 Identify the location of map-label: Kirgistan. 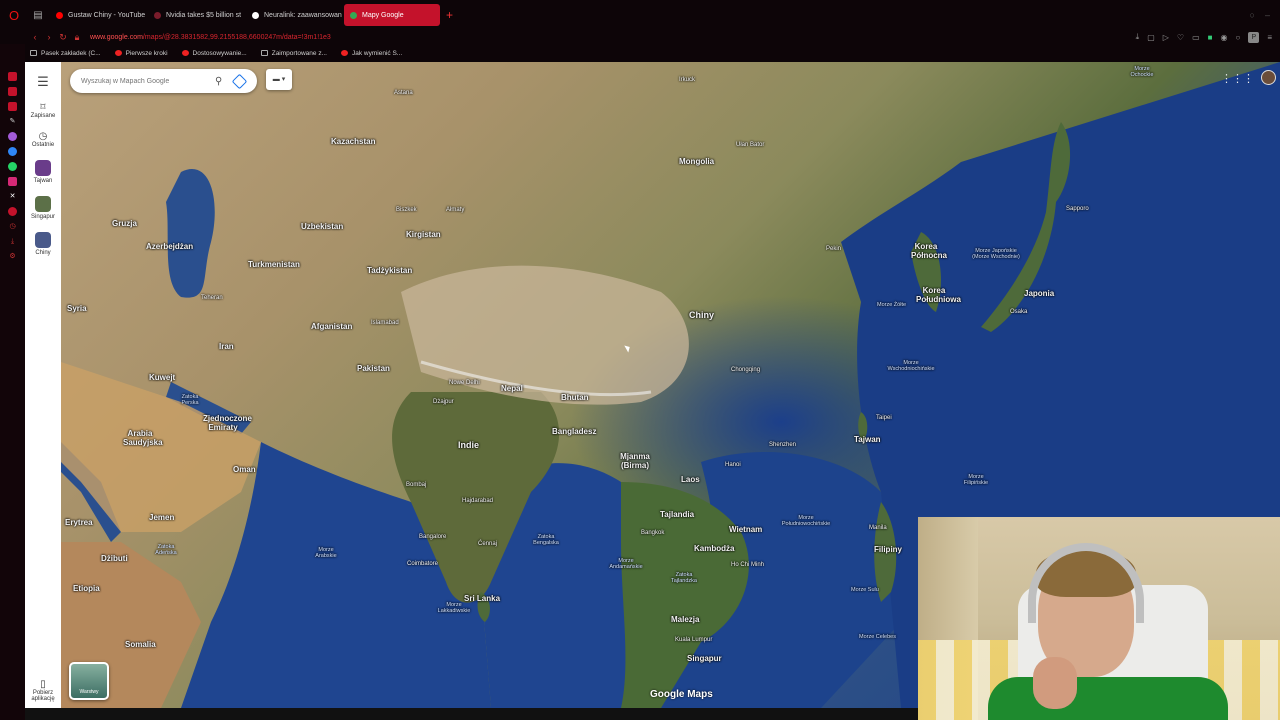
(423, 234).